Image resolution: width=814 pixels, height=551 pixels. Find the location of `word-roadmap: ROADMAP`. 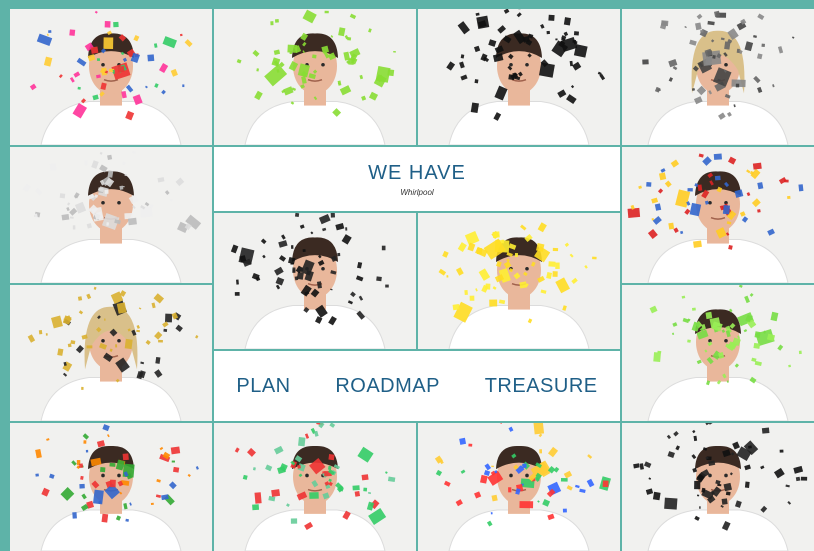

word-roadmap: ROADMAP is located at coordinates (387, 385).